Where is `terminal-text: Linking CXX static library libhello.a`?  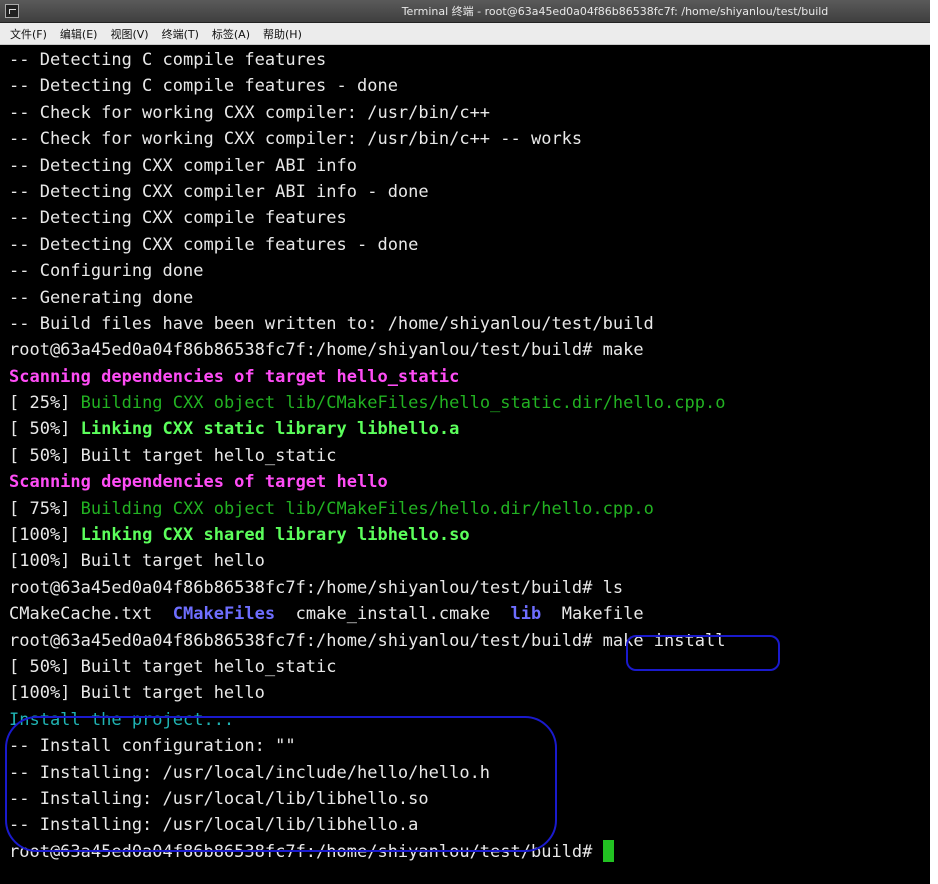
terminal-text: Linking CXX static library libhello.a is located at coordinates (270, 429).